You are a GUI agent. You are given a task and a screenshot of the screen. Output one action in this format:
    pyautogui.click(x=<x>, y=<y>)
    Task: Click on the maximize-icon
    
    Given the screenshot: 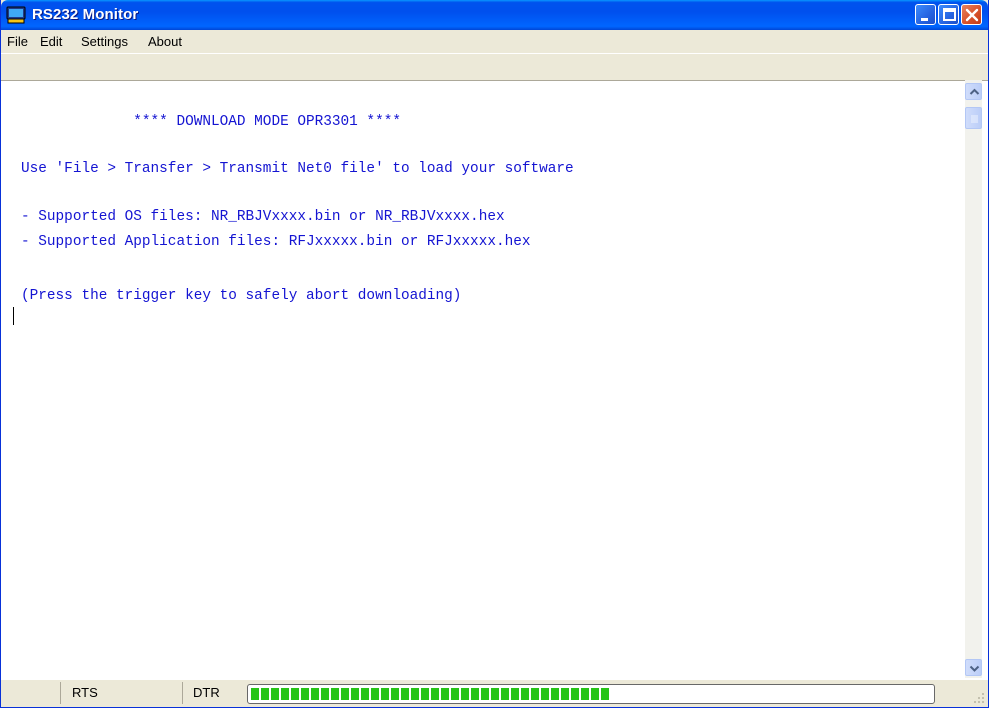 What is the action you would take?
    pyautogui.click(x=949, y=14)
    